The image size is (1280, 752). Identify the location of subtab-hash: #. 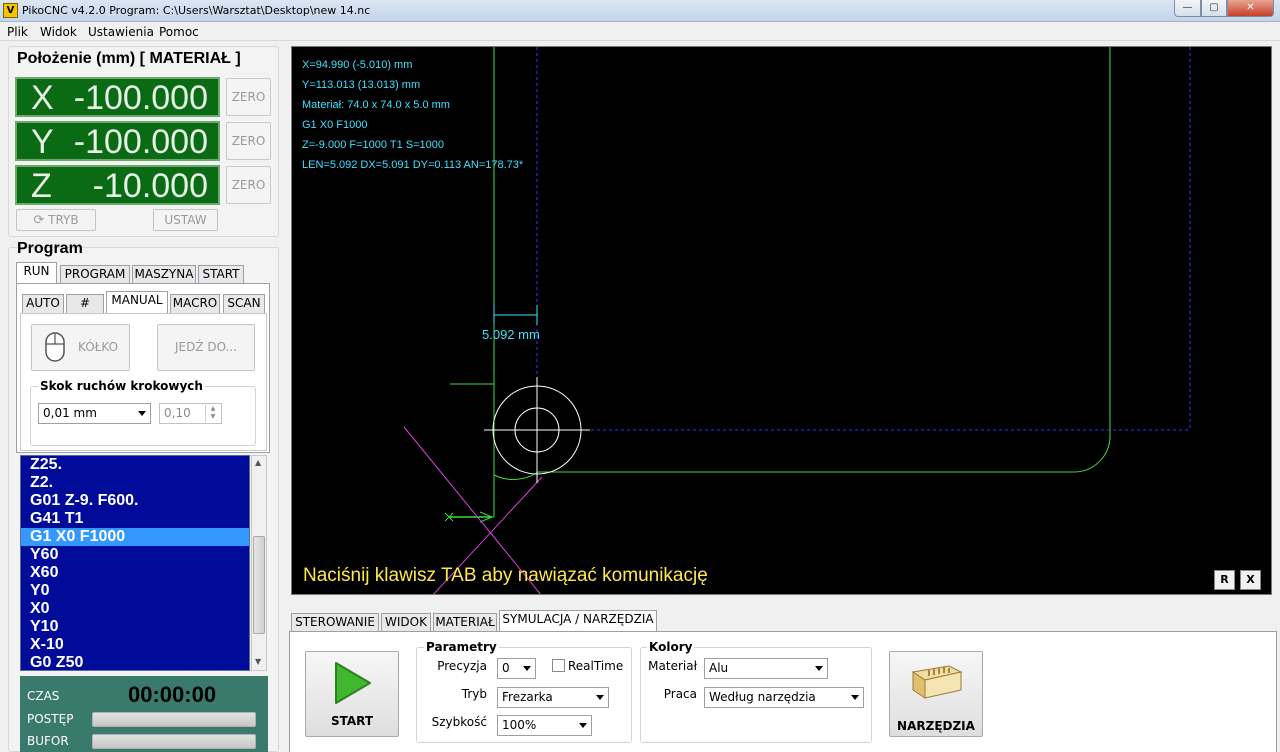
(85, 303).